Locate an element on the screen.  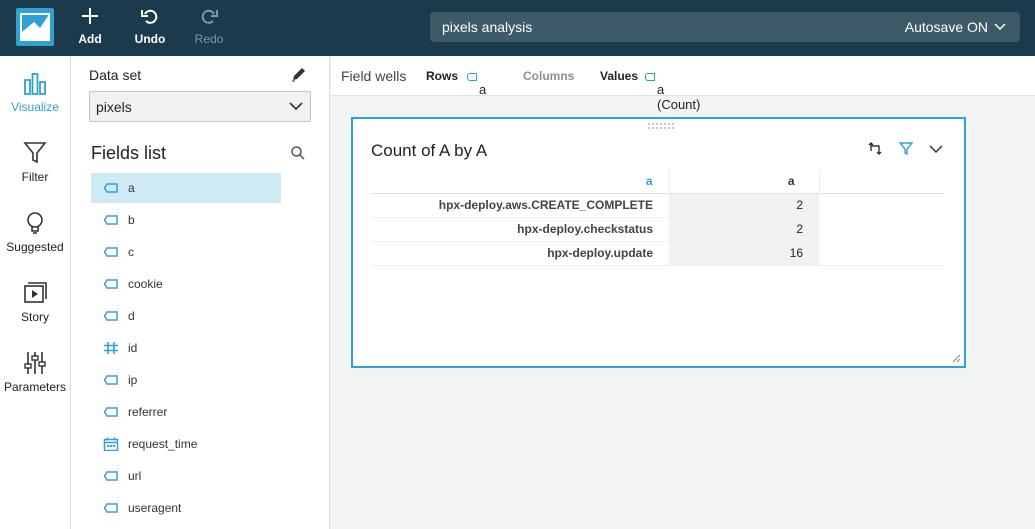
row-value-cell: 16 is located at coordinates (744, 253).